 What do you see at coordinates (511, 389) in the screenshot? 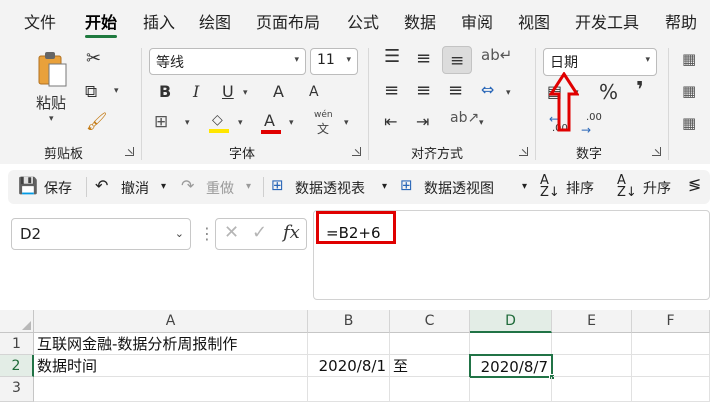
I see `cell-d3` at bounding box center [511, 389].